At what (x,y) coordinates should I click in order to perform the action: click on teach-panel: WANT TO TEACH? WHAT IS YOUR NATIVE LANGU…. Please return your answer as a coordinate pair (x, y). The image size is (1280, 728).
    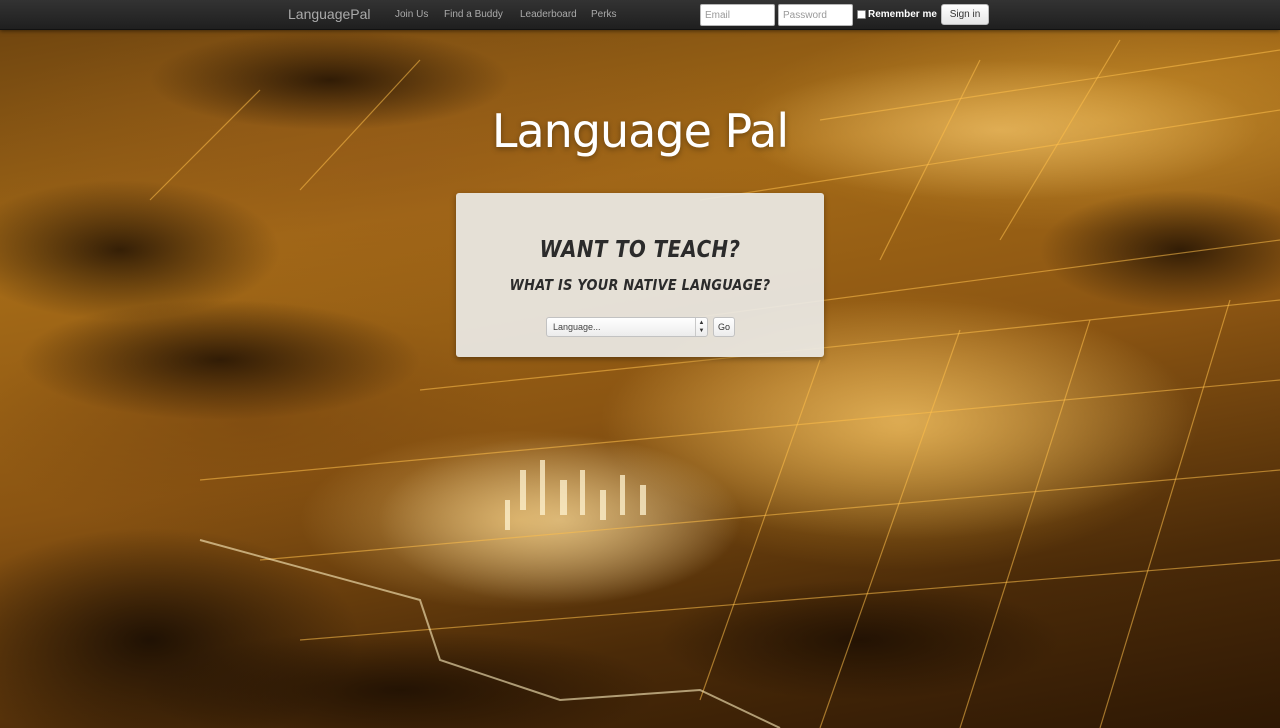
    Looking at the image, I should click on (640, 275).